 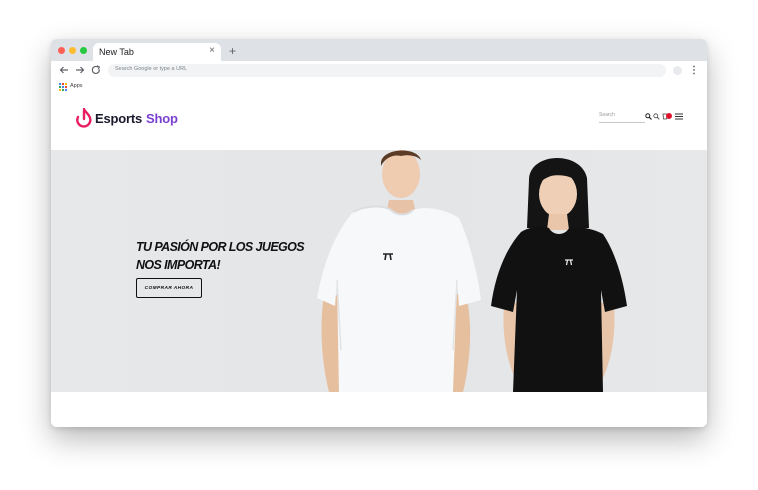 What do you see at coordinates (677, 70) in the screenshot?
I see `profile-avatar` at bounding box center [677, 70].